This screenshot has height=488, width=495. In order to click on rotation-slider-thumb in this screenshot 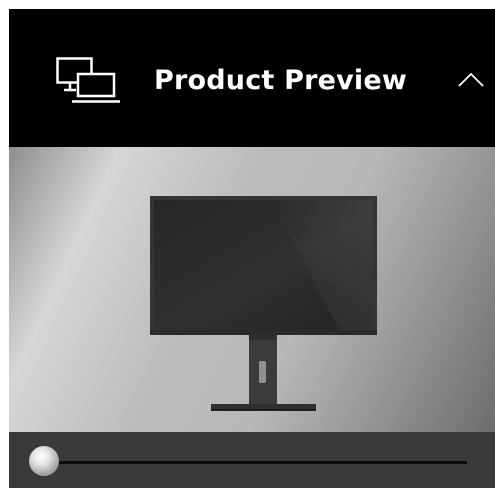, I will do `click(44, 461)`.